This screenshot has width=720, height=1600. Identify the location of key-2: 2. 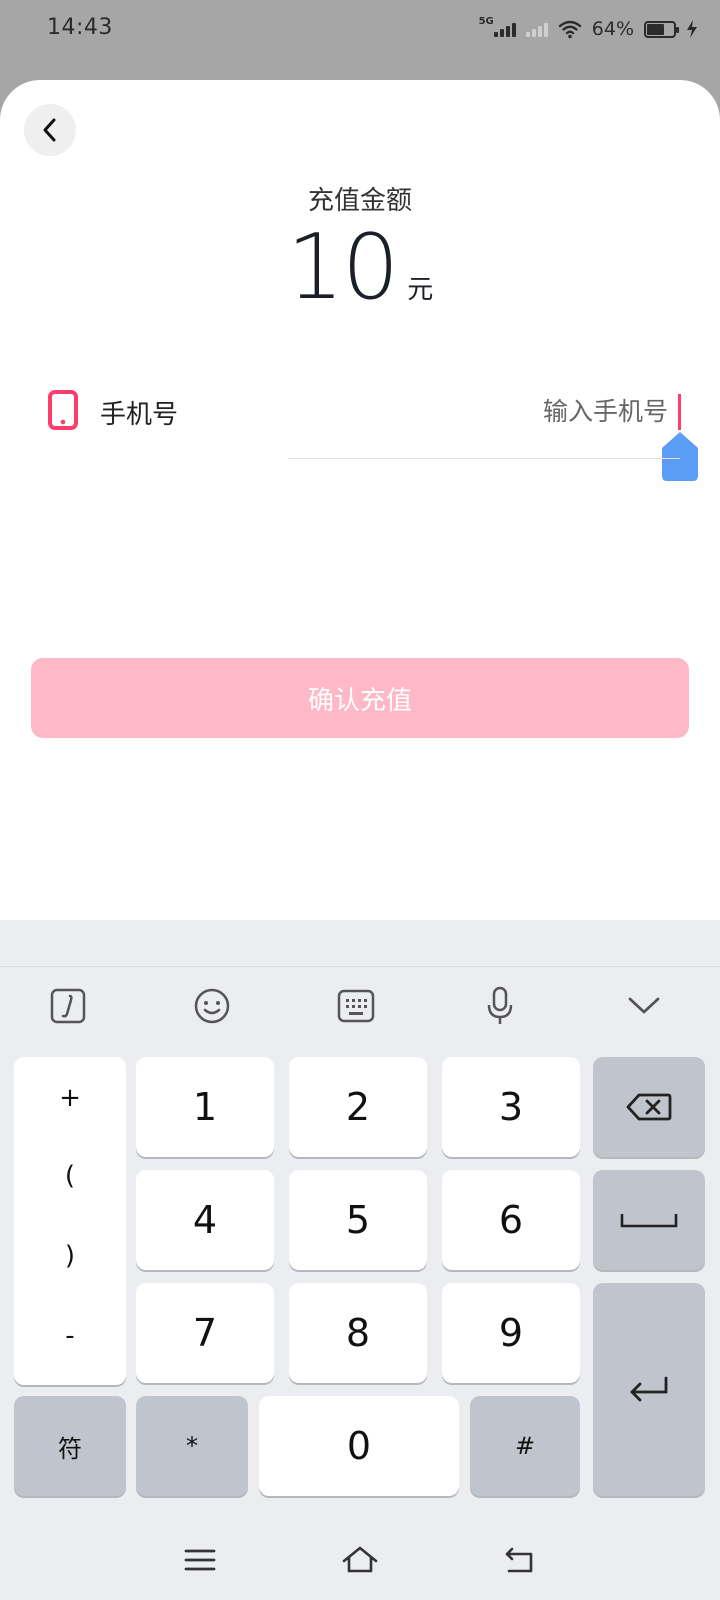
(358, 1107).